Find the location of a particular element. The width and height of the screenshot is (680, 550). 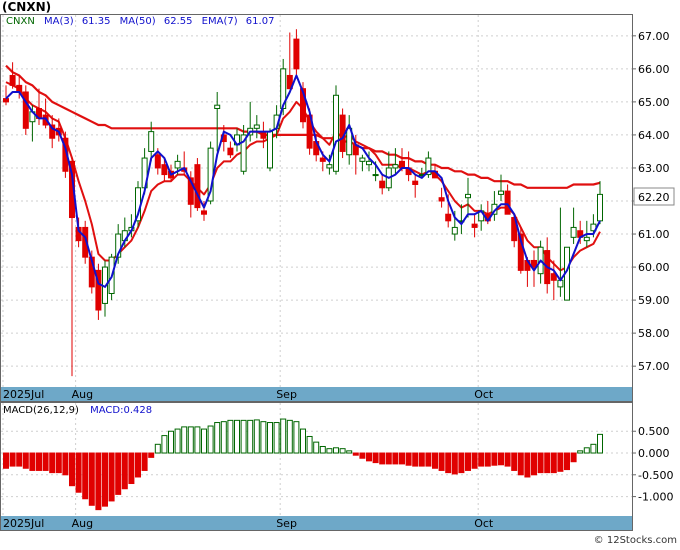

legend-ma50-value: 62.55 is located at coordinates (178, 21).